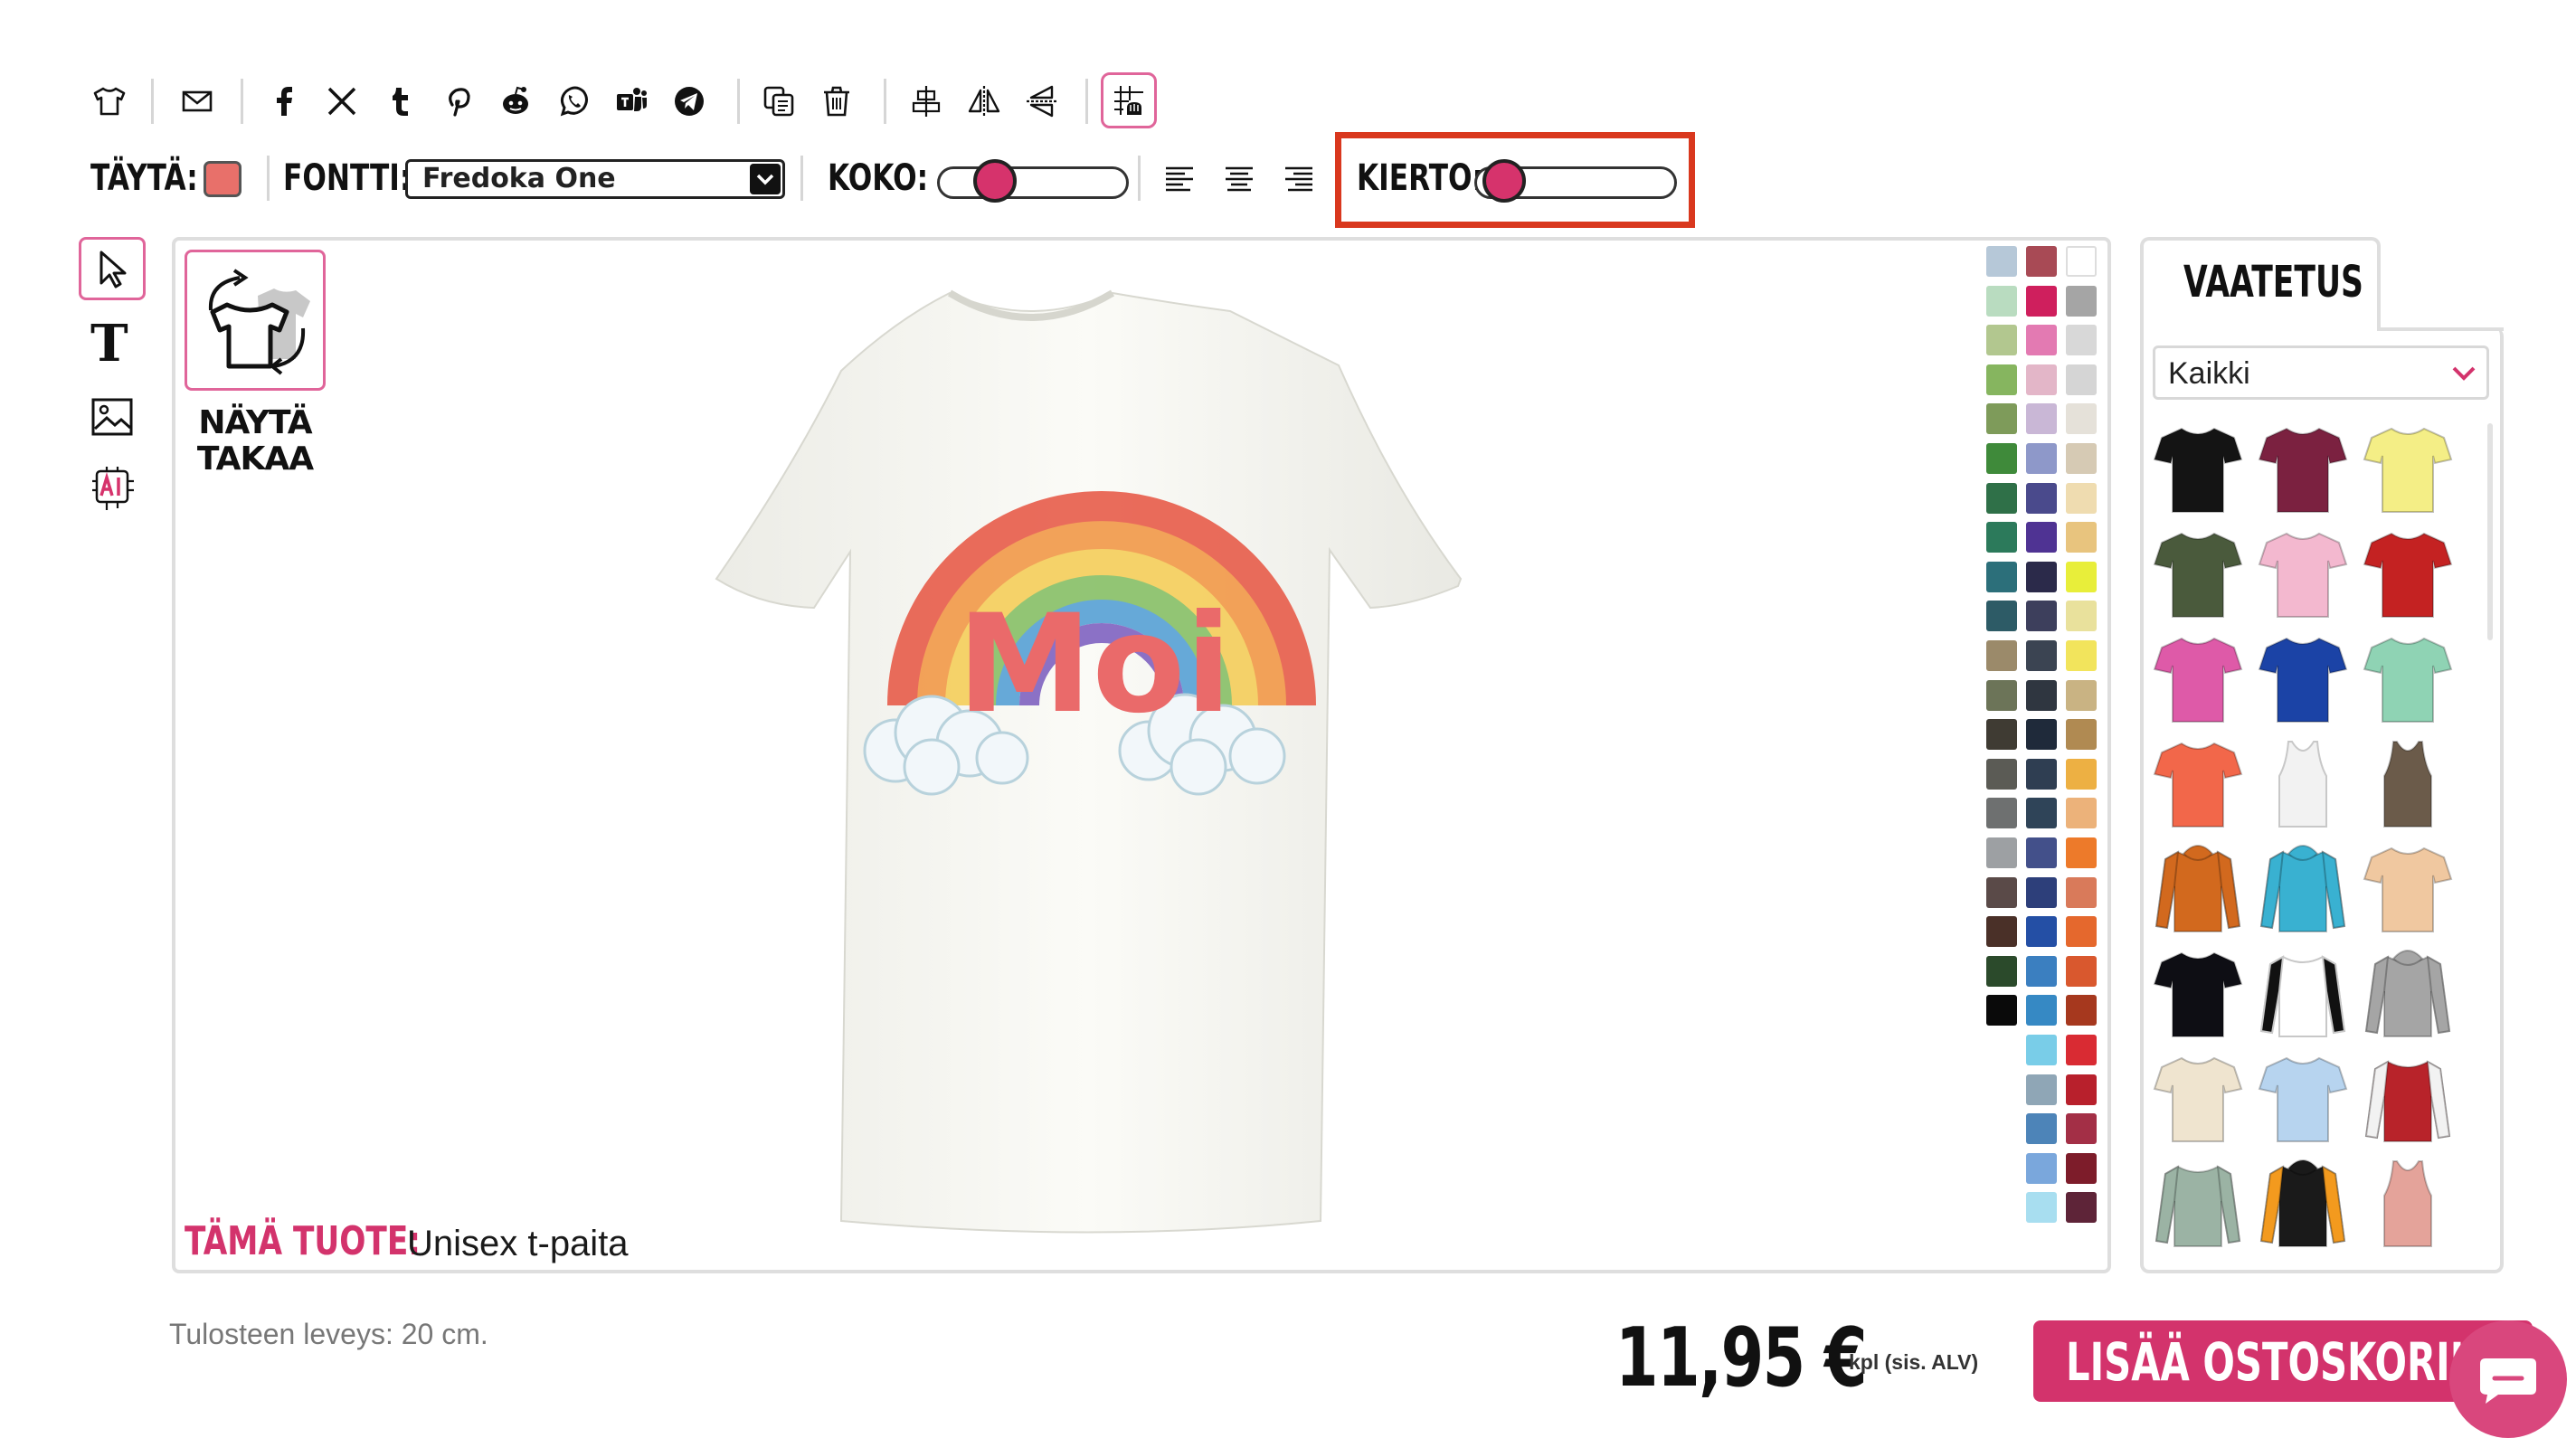 This screenshot has width=2576, height=1438. Describe the element at coordinates (1299, 179) in the screenshot. I see `align-right-icon` at that location.